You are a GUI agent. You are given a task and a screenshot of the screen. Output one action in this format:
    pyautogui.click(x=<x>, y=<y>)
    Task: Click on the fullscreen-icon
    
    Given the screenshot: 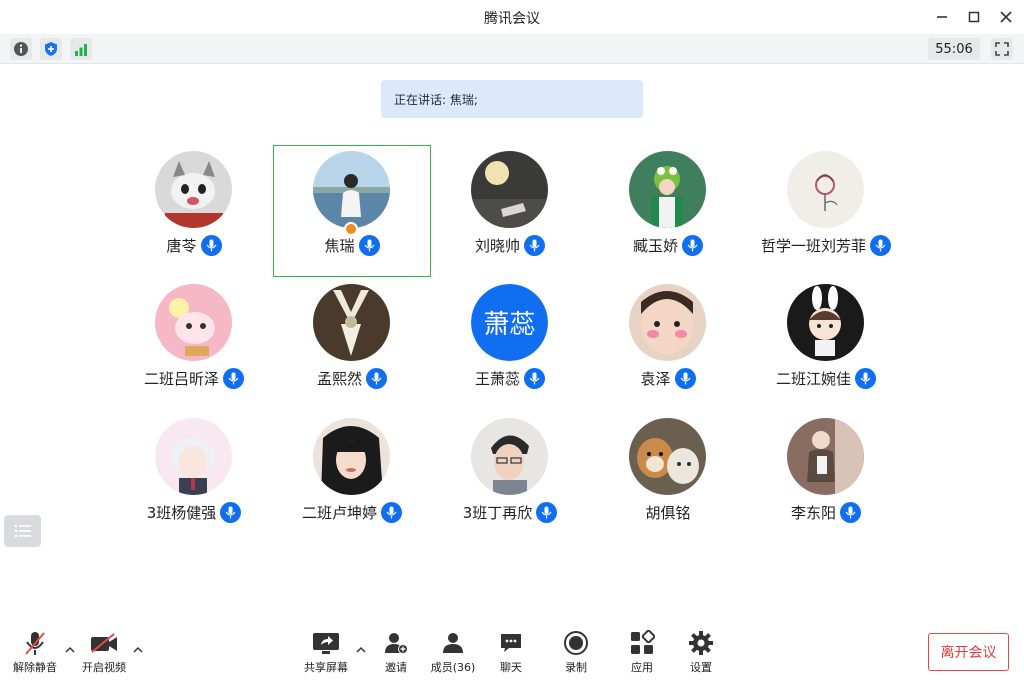 What is the action you would take?
    pyautogui.click(x=1002, y=49)
    